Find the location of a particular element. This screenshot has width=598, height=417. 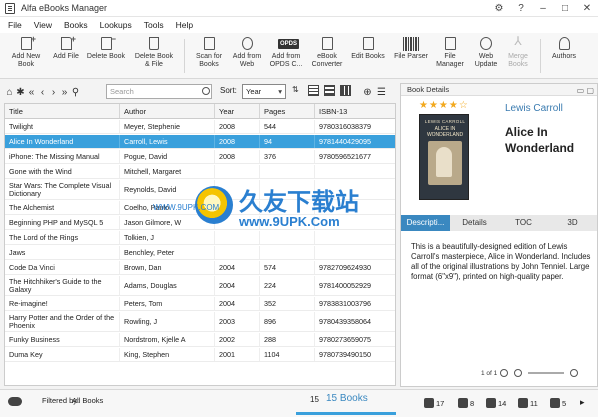

columns-icon: ☰ is located at coordinates (381, 92).